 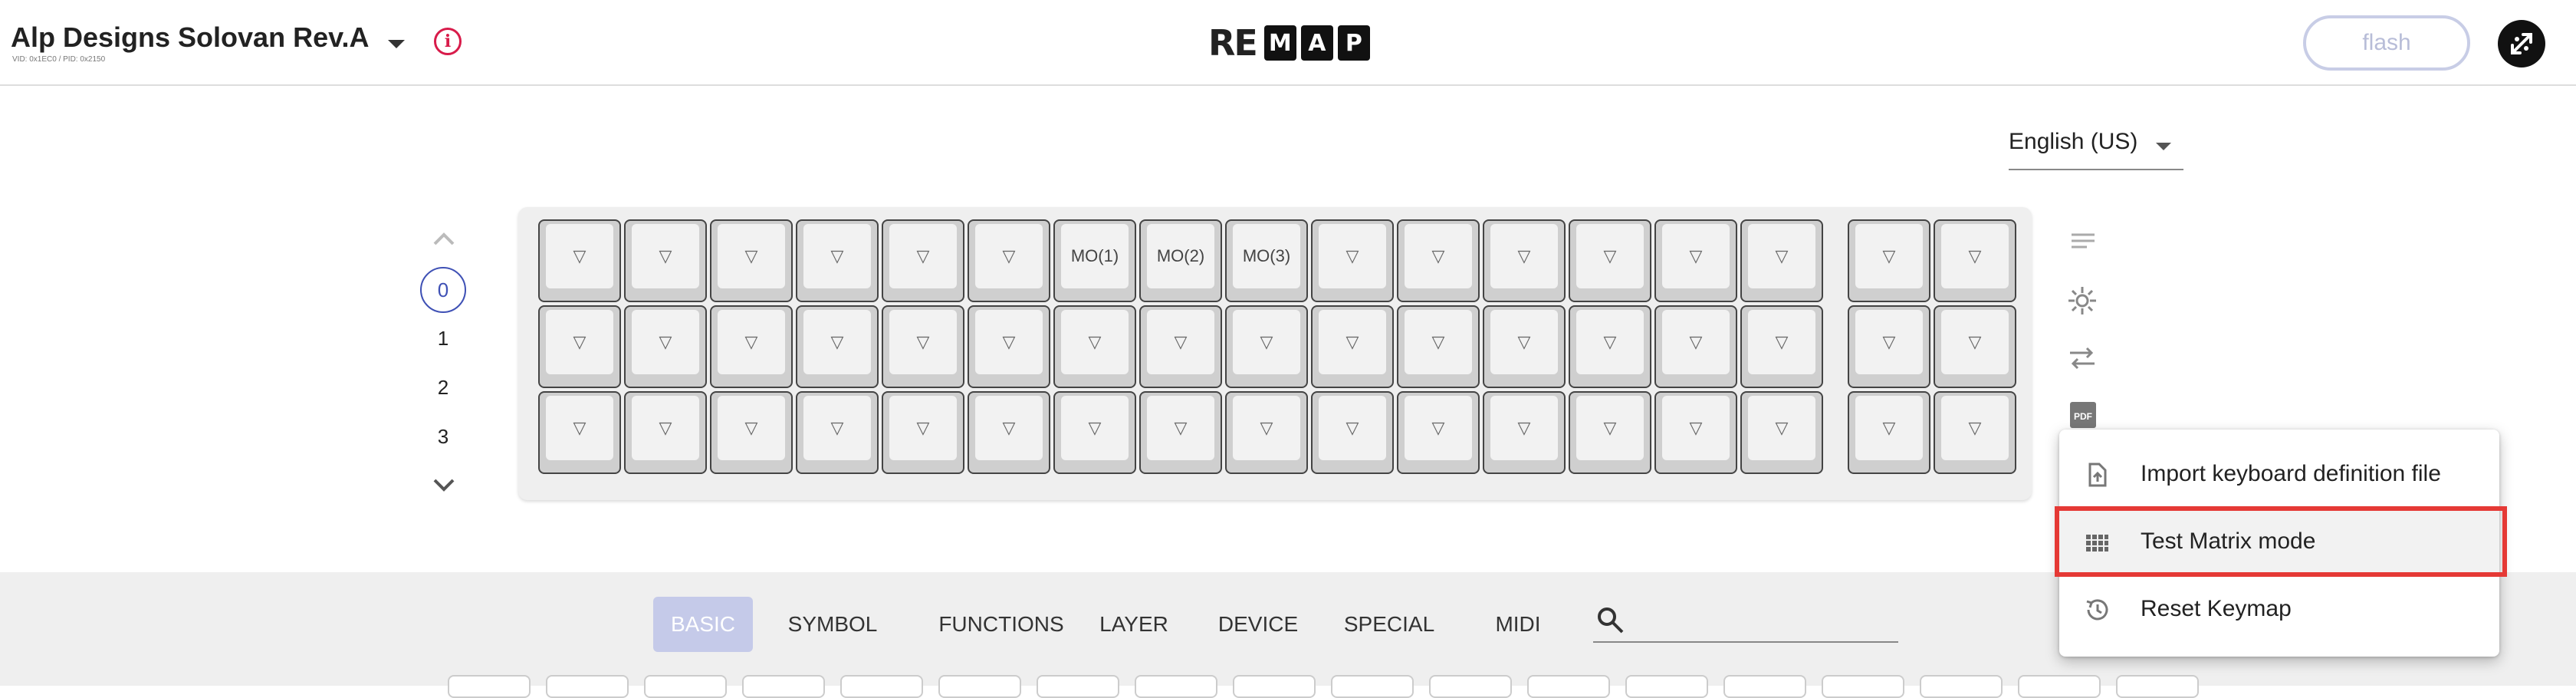 What do you see at coordinates (832, 625) in the screenshot?
I see `tab-symbol: SYMBOL` at bounding box center [832, 625].